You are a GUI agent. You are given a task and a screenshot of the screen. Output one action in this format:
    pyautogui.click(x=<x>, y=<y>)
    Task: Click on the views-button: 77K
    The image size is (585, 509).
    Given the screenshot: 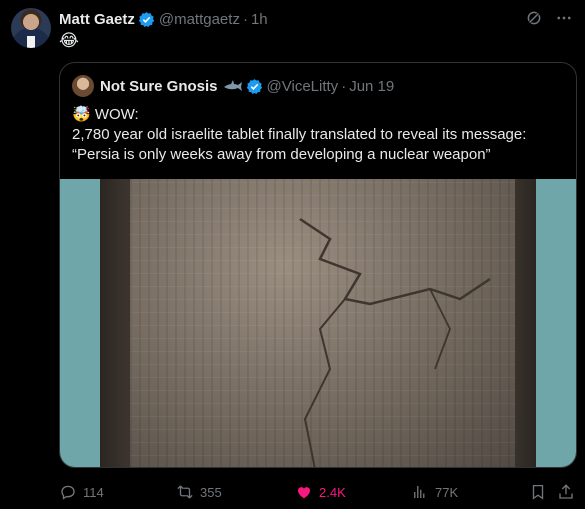 What is the action you would take?
    pyautogui.click(x=434, y=492)
    